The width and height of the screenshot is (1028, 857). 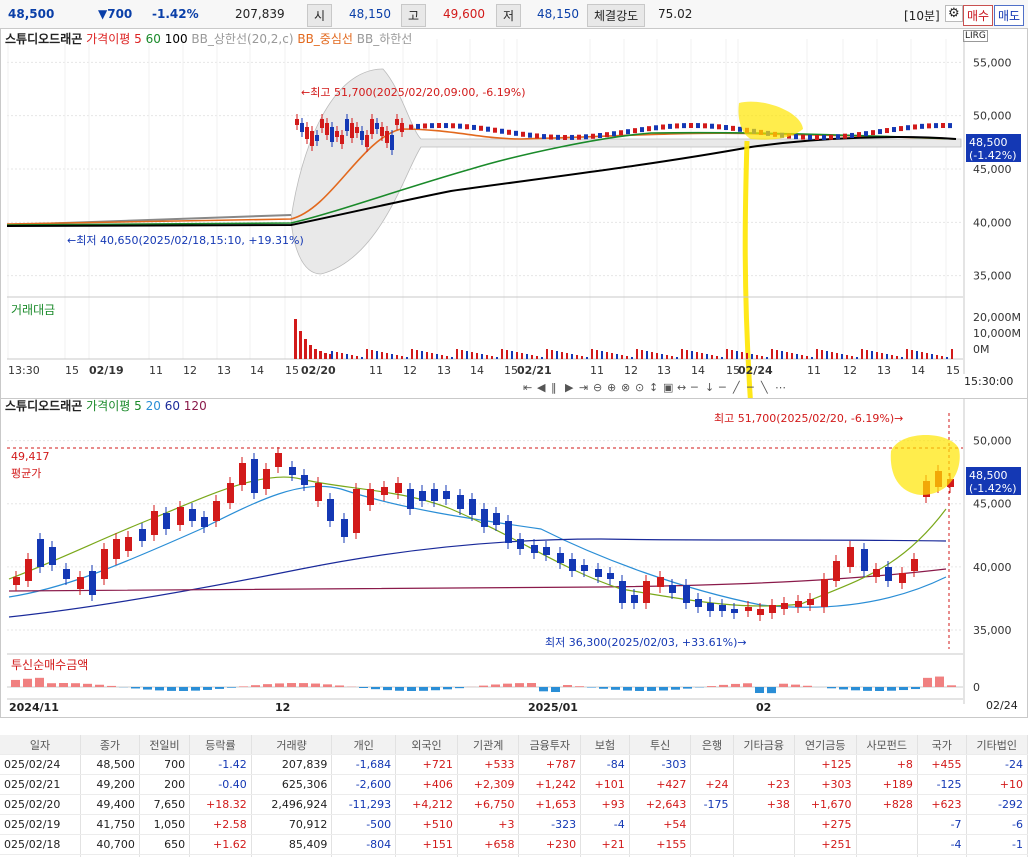 What do you see at coordinates (30, 456) in the screenshot?
I see `avg-price-value: 49,417` at bounding box center [30, 456].